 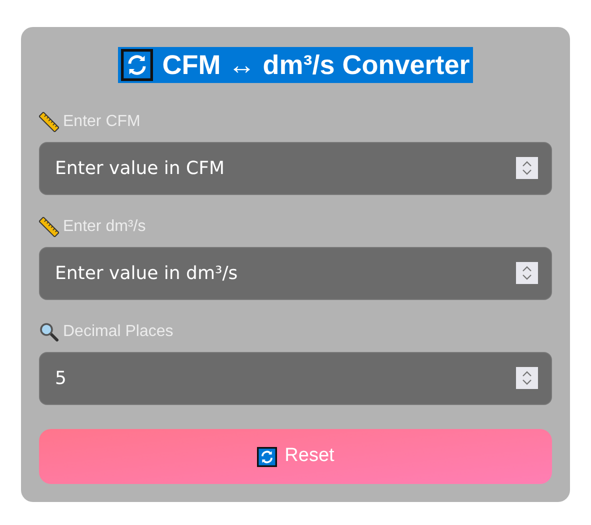 What do you see at coordinates (295, 168) in the screenshot?
I see `number-field: Enter value in CFM` at bounding box center [295, 168].